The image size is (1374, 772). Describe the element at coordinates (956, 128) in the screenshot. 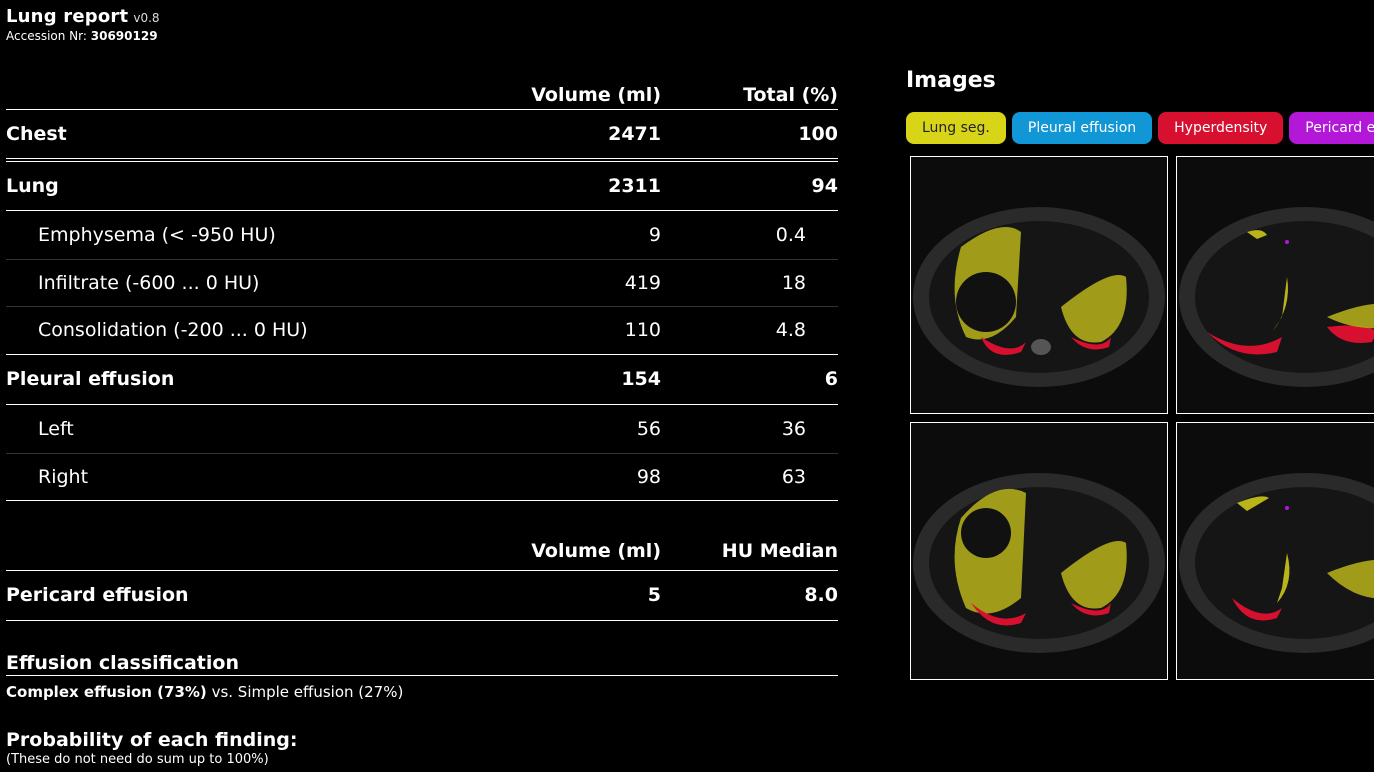

I see `chip-lung-seg: Lung seg.` at that location.